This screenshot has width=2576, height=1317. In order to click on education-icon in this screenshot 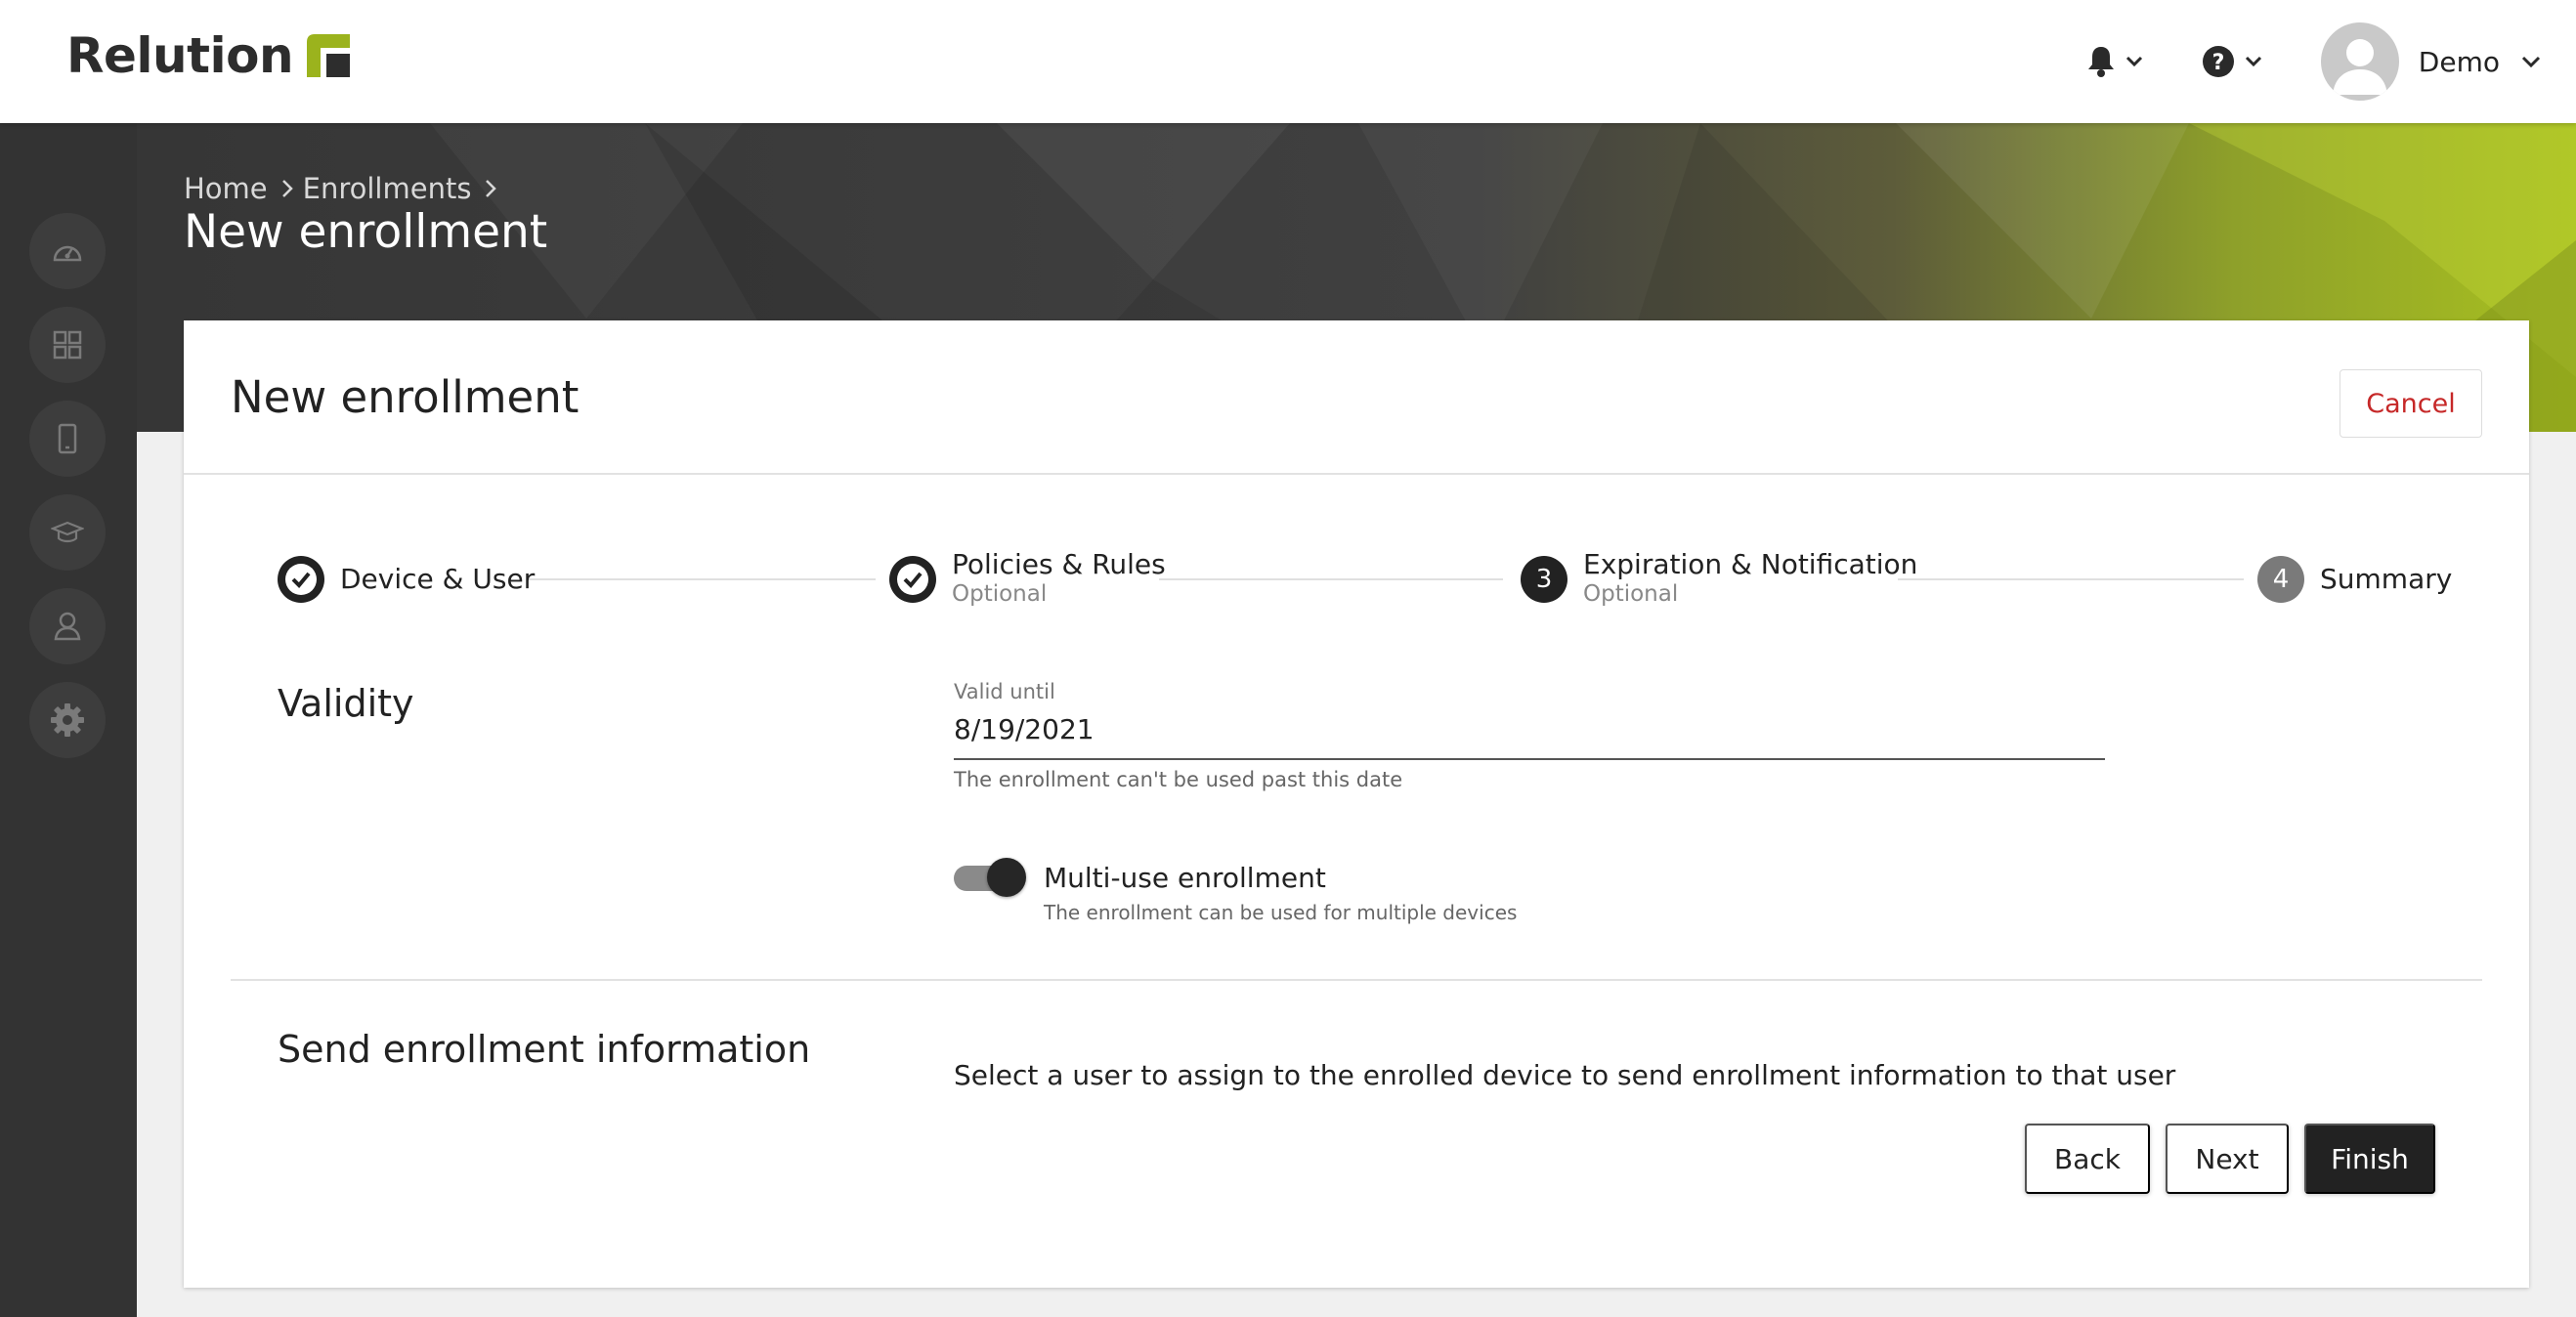, I will do `click(68, 532)`.